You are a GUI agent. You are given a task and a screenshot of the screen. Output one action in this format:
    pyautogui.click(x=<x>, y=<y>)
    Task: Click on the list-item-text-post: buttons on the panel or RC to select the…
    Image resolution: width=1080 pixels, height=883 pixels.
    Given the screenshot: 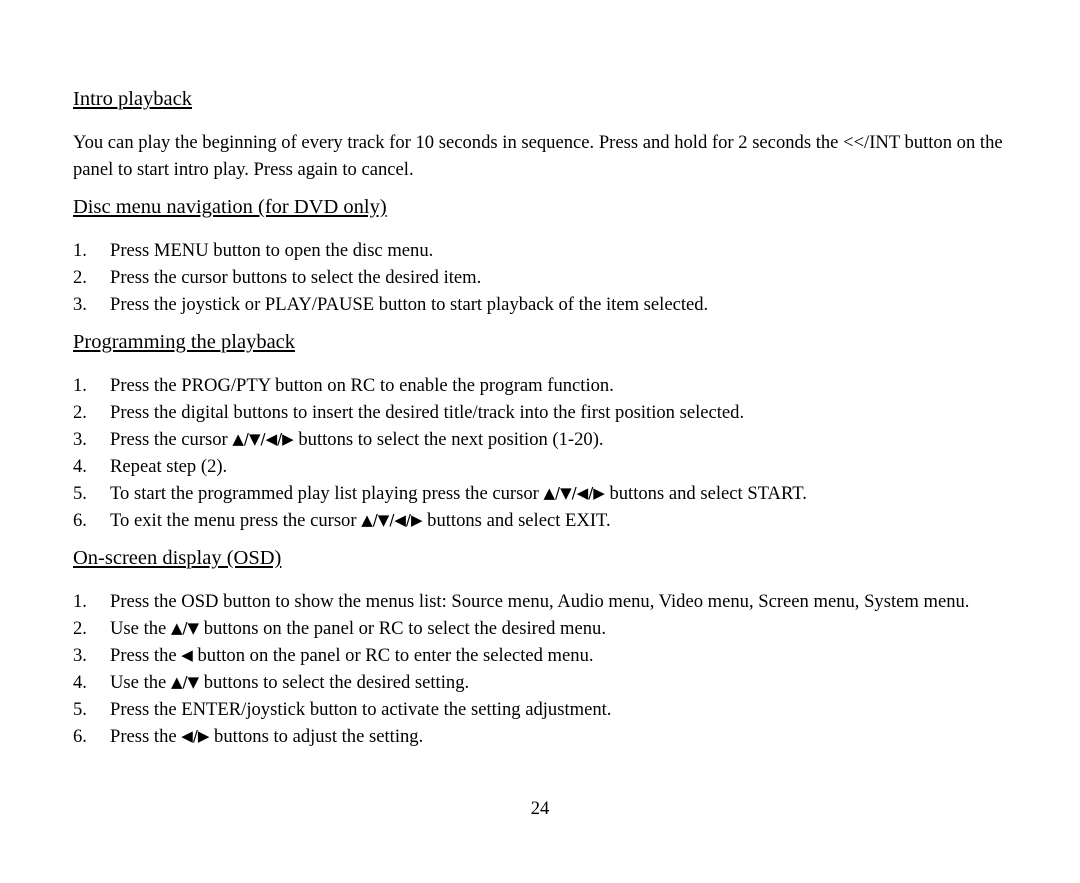 What is the action you would take?
    pyautogui.click(x=402, y=628)
    